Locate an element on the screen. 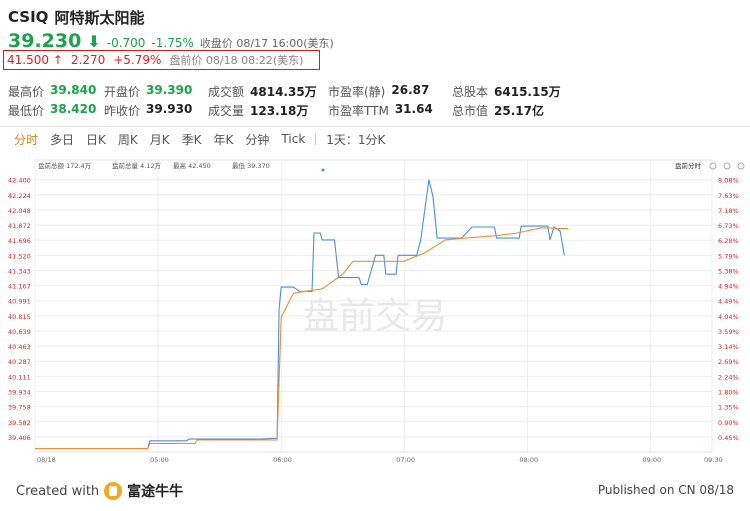 This screenshot has height=511, width=750. stat-item: 最低价 38.420 is located at coordinates (56, 110).